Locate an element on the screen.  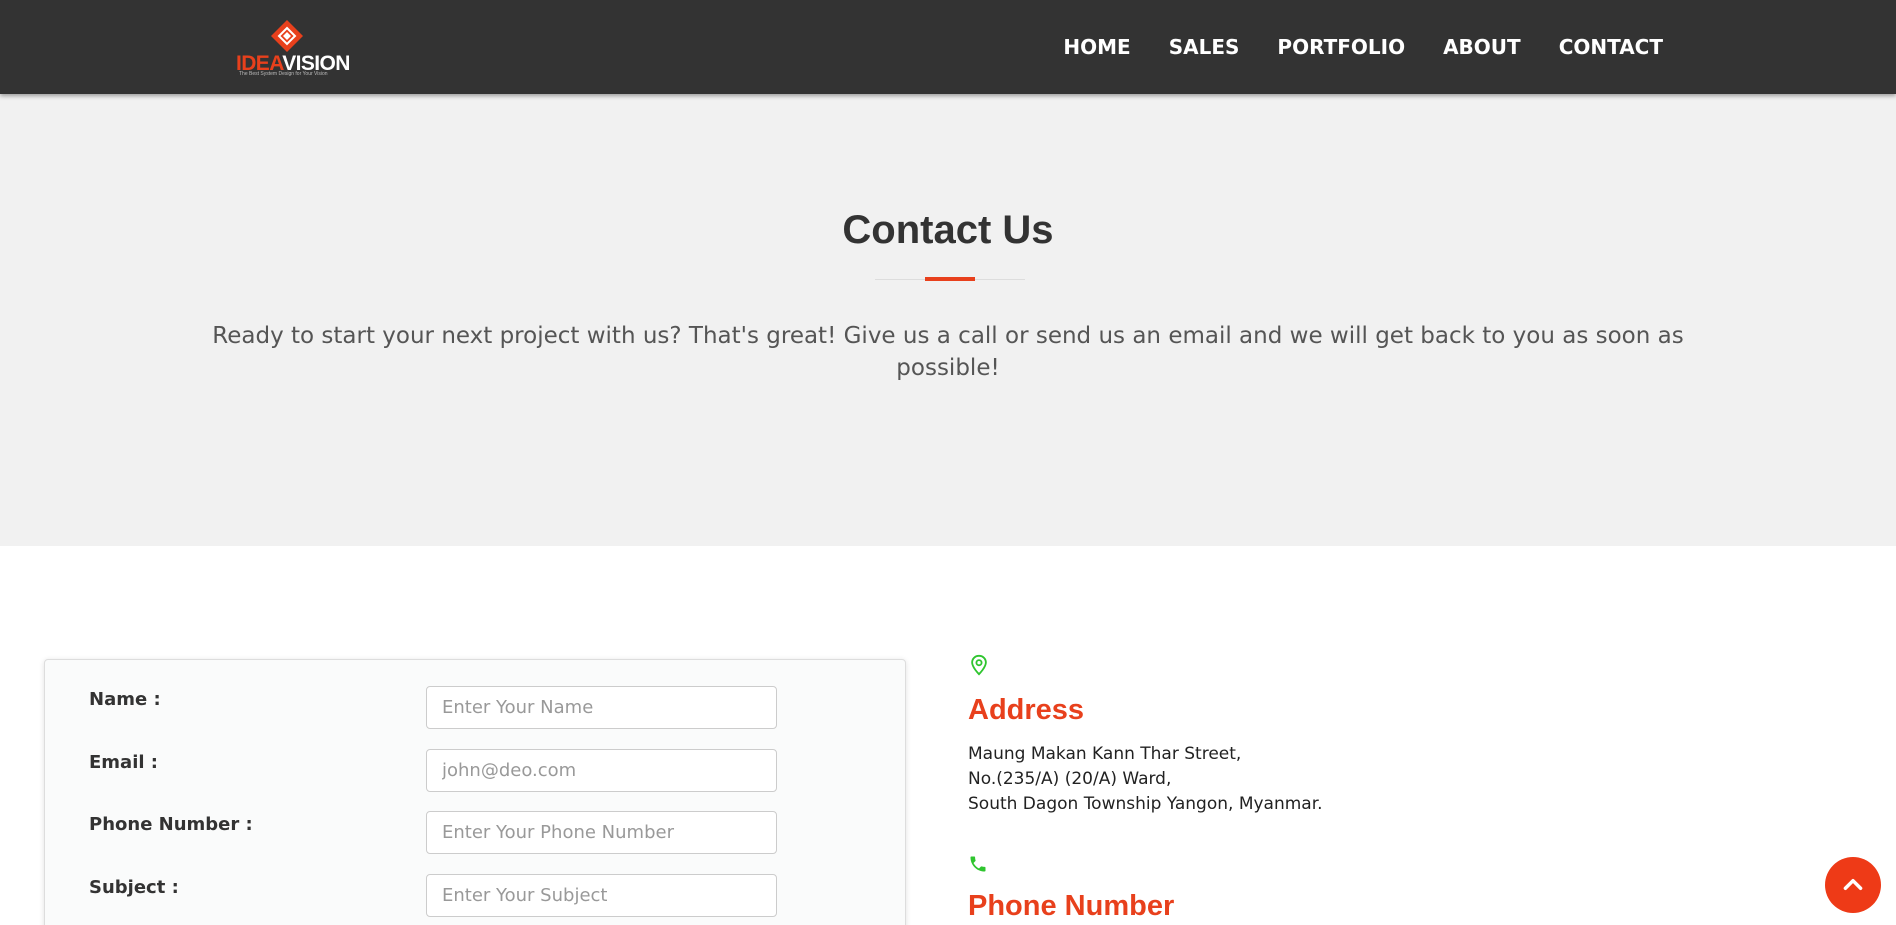
form-row-email: Email : is located at coordinates (469, 771).